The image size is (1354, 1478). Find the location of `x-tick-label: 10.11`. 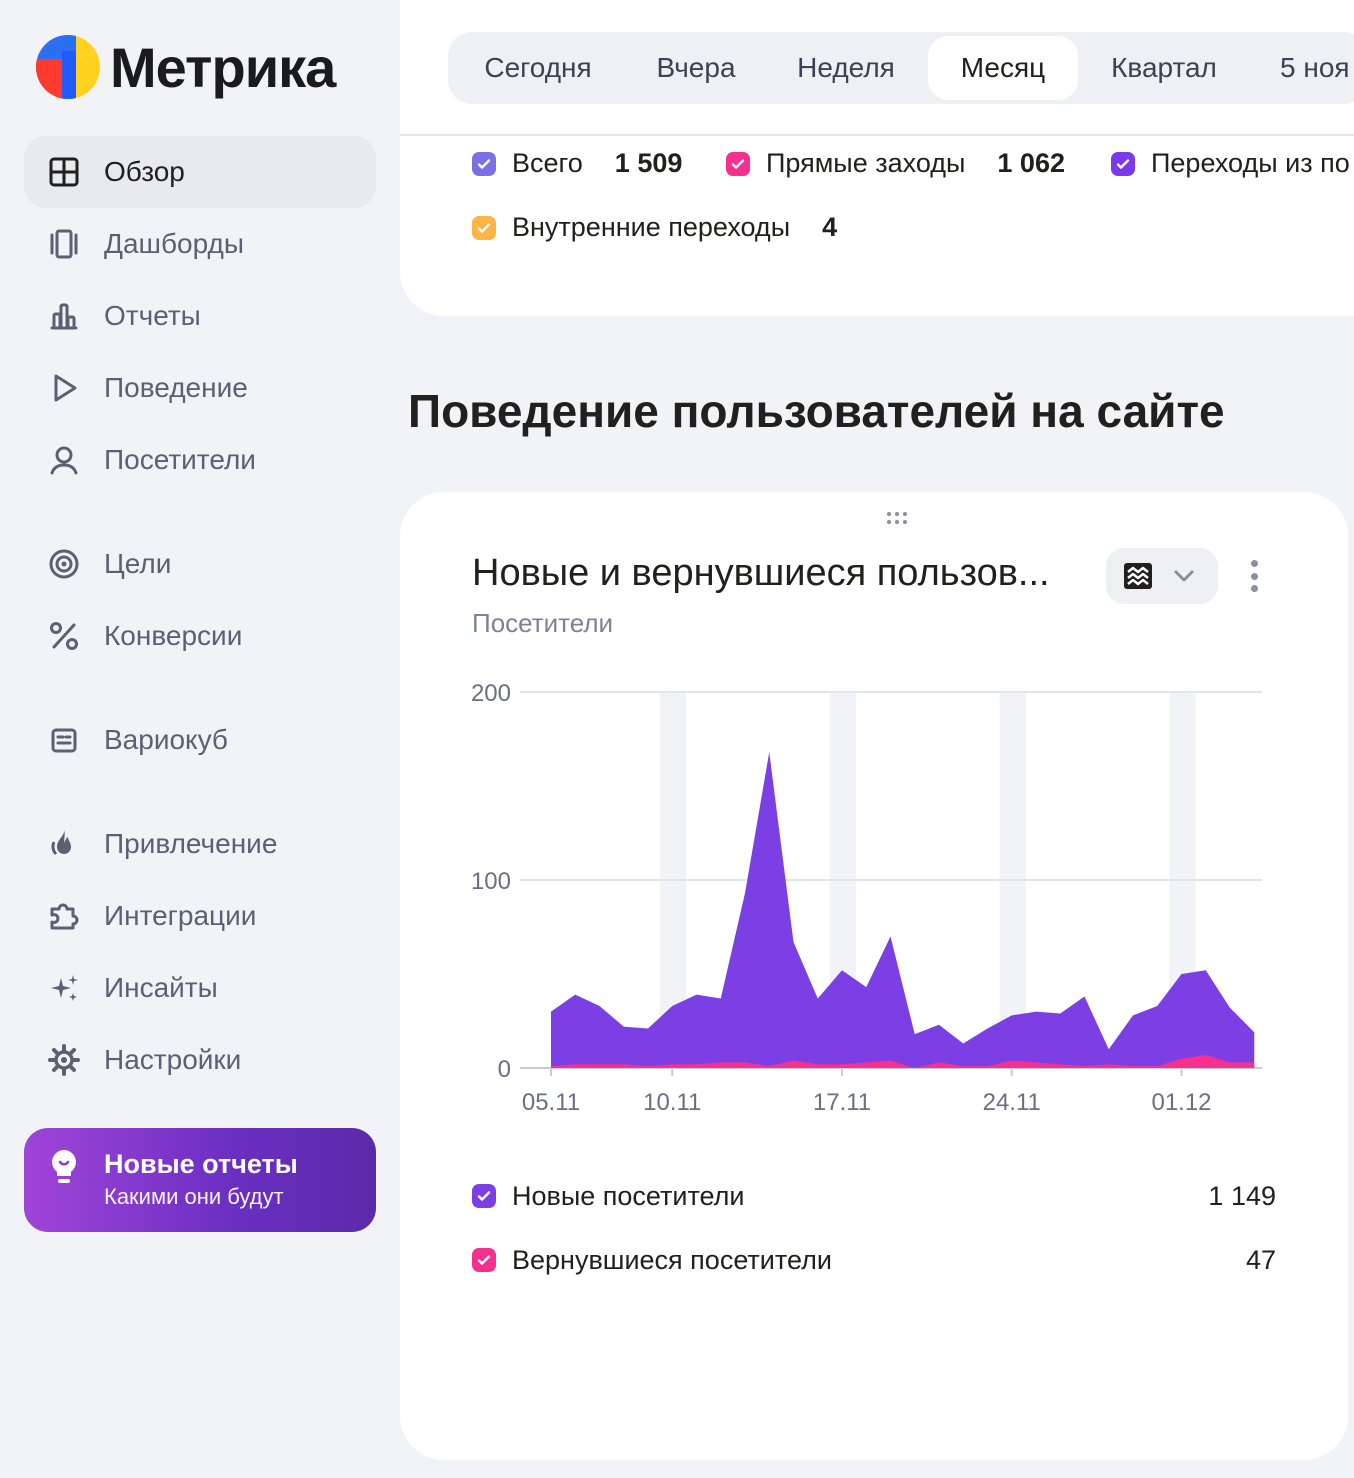

x-tick-label: 10.11 is located at coordinates (672, 1102).